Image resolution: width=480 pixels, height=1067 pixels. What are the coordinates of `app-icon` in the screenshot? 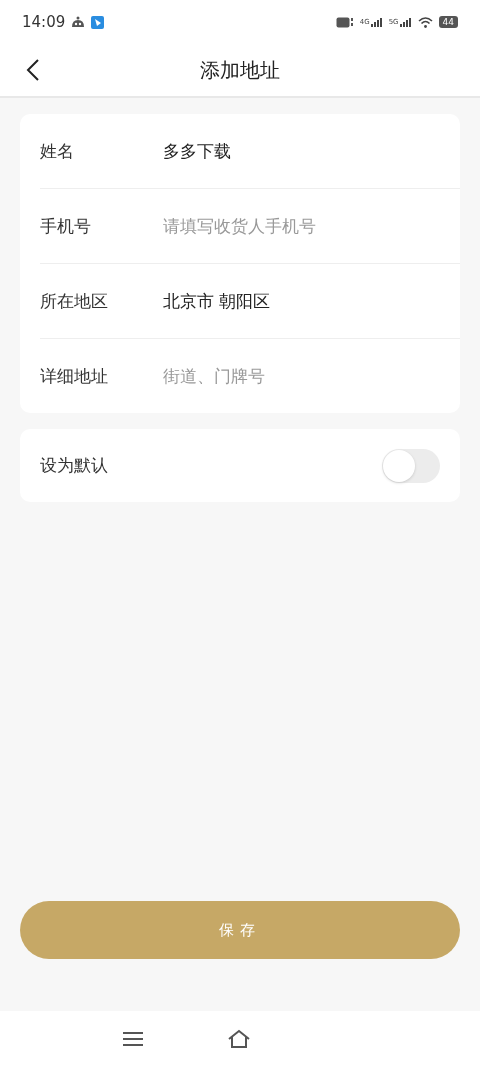 It's located at (98, 22).